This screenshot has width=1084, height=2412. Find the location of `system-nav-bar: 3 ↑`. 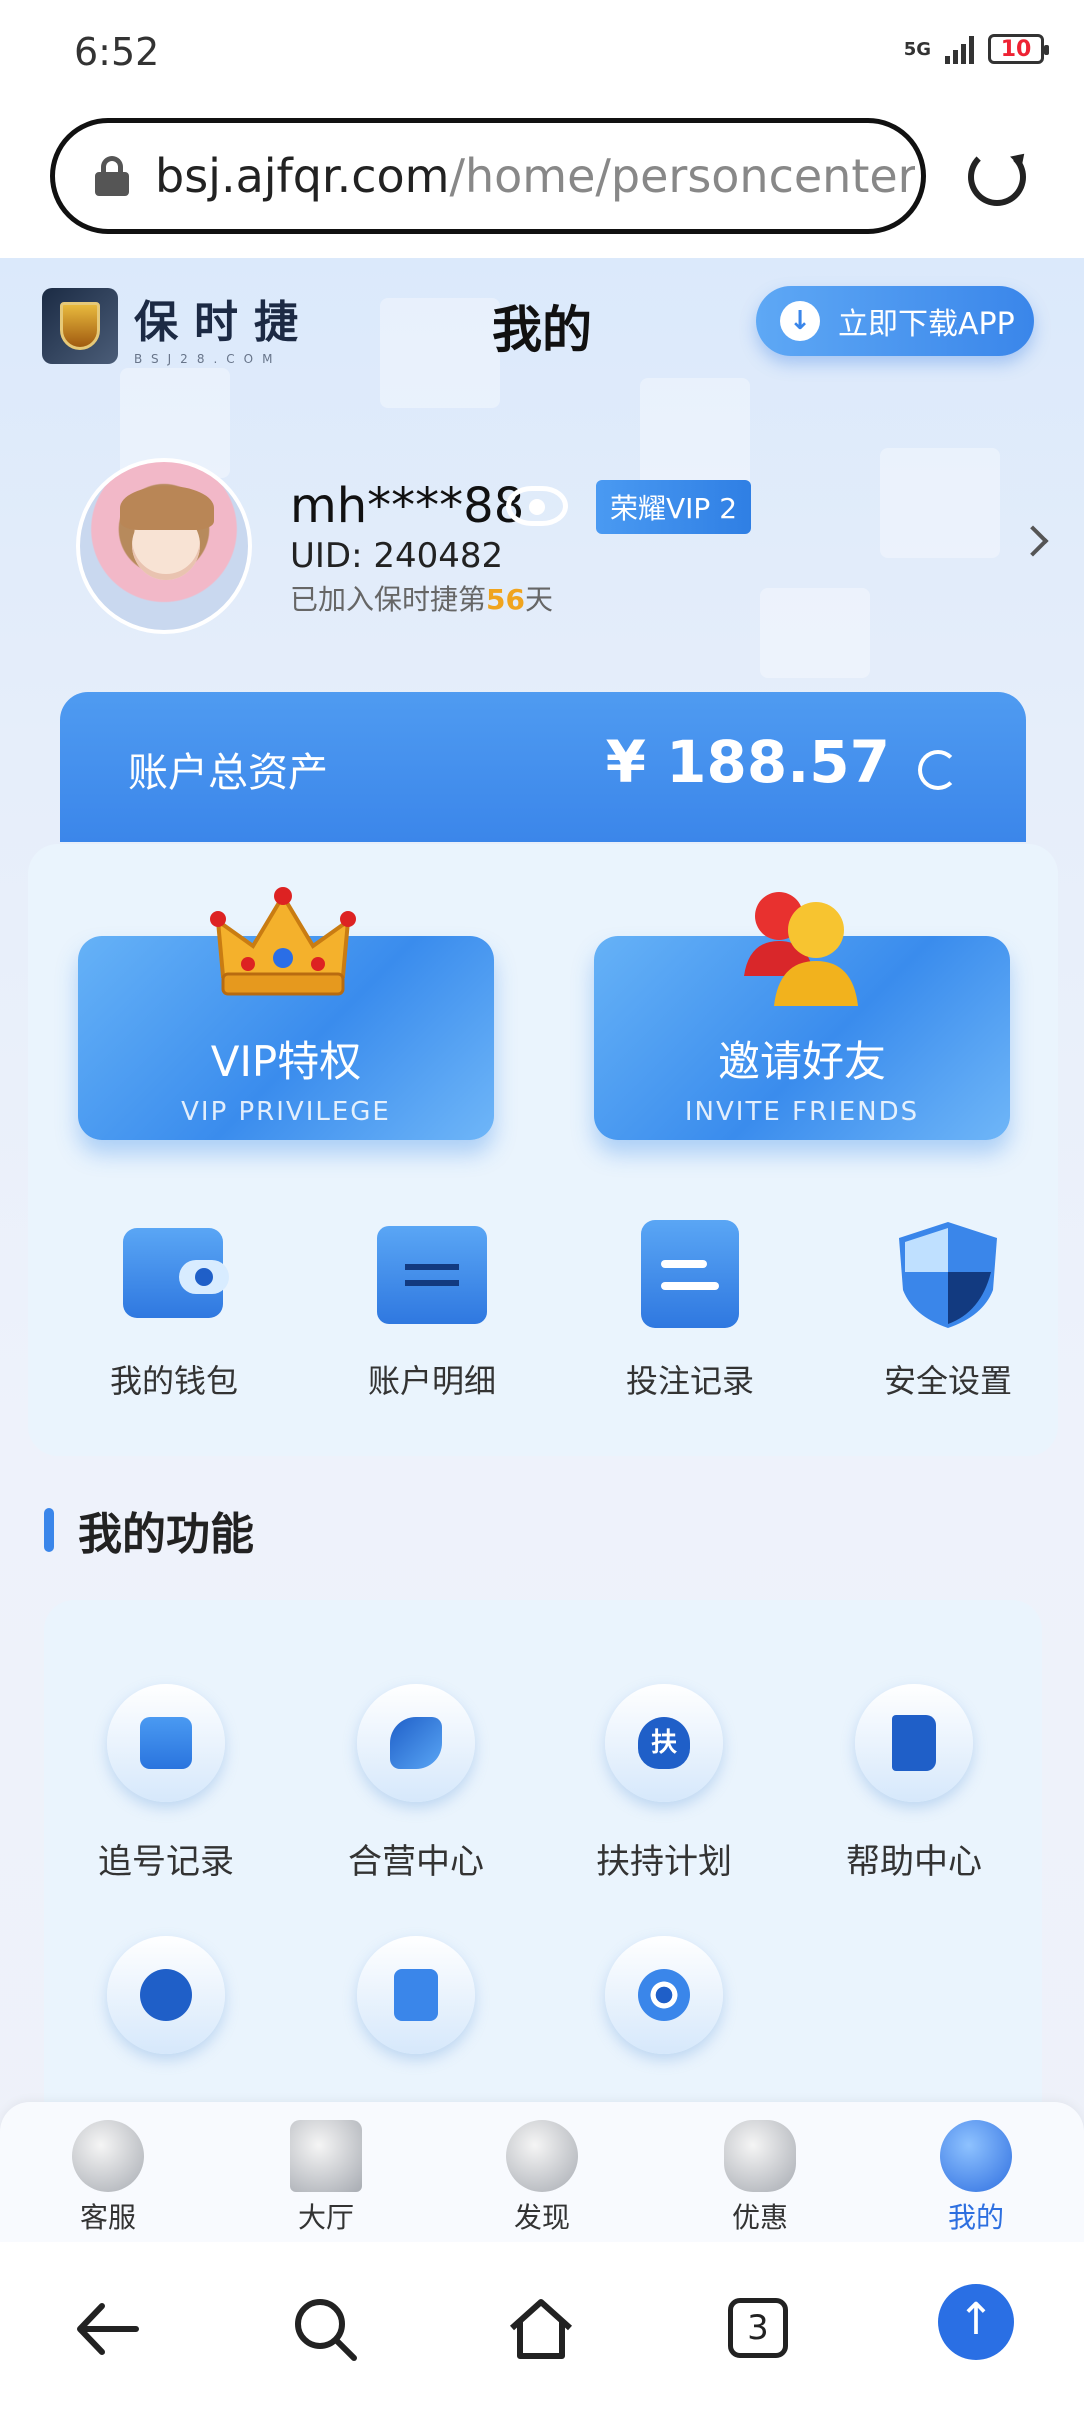

system-nav-bar: 3 ↑ is located at coordinates (542, 2327).